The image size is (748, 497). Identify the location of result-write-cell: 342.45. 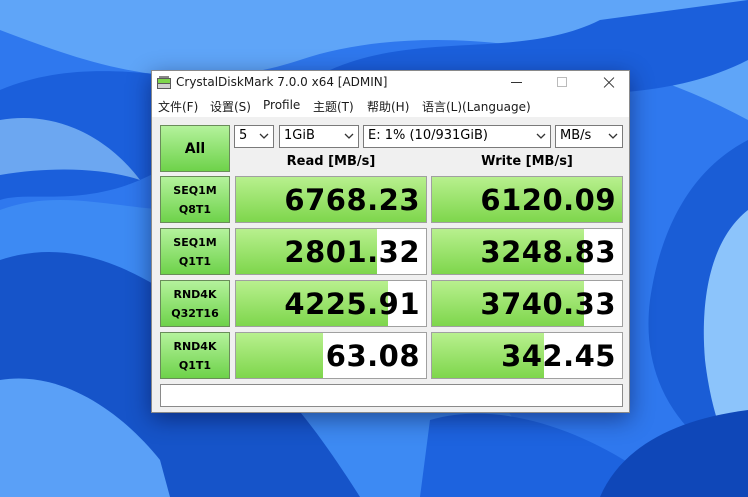
(527, 355).